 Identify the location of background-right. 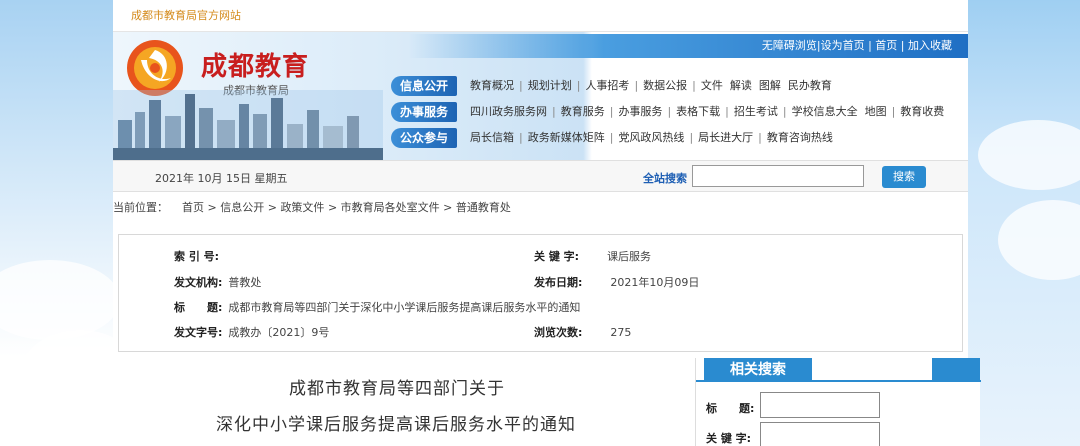
(1024, 223).